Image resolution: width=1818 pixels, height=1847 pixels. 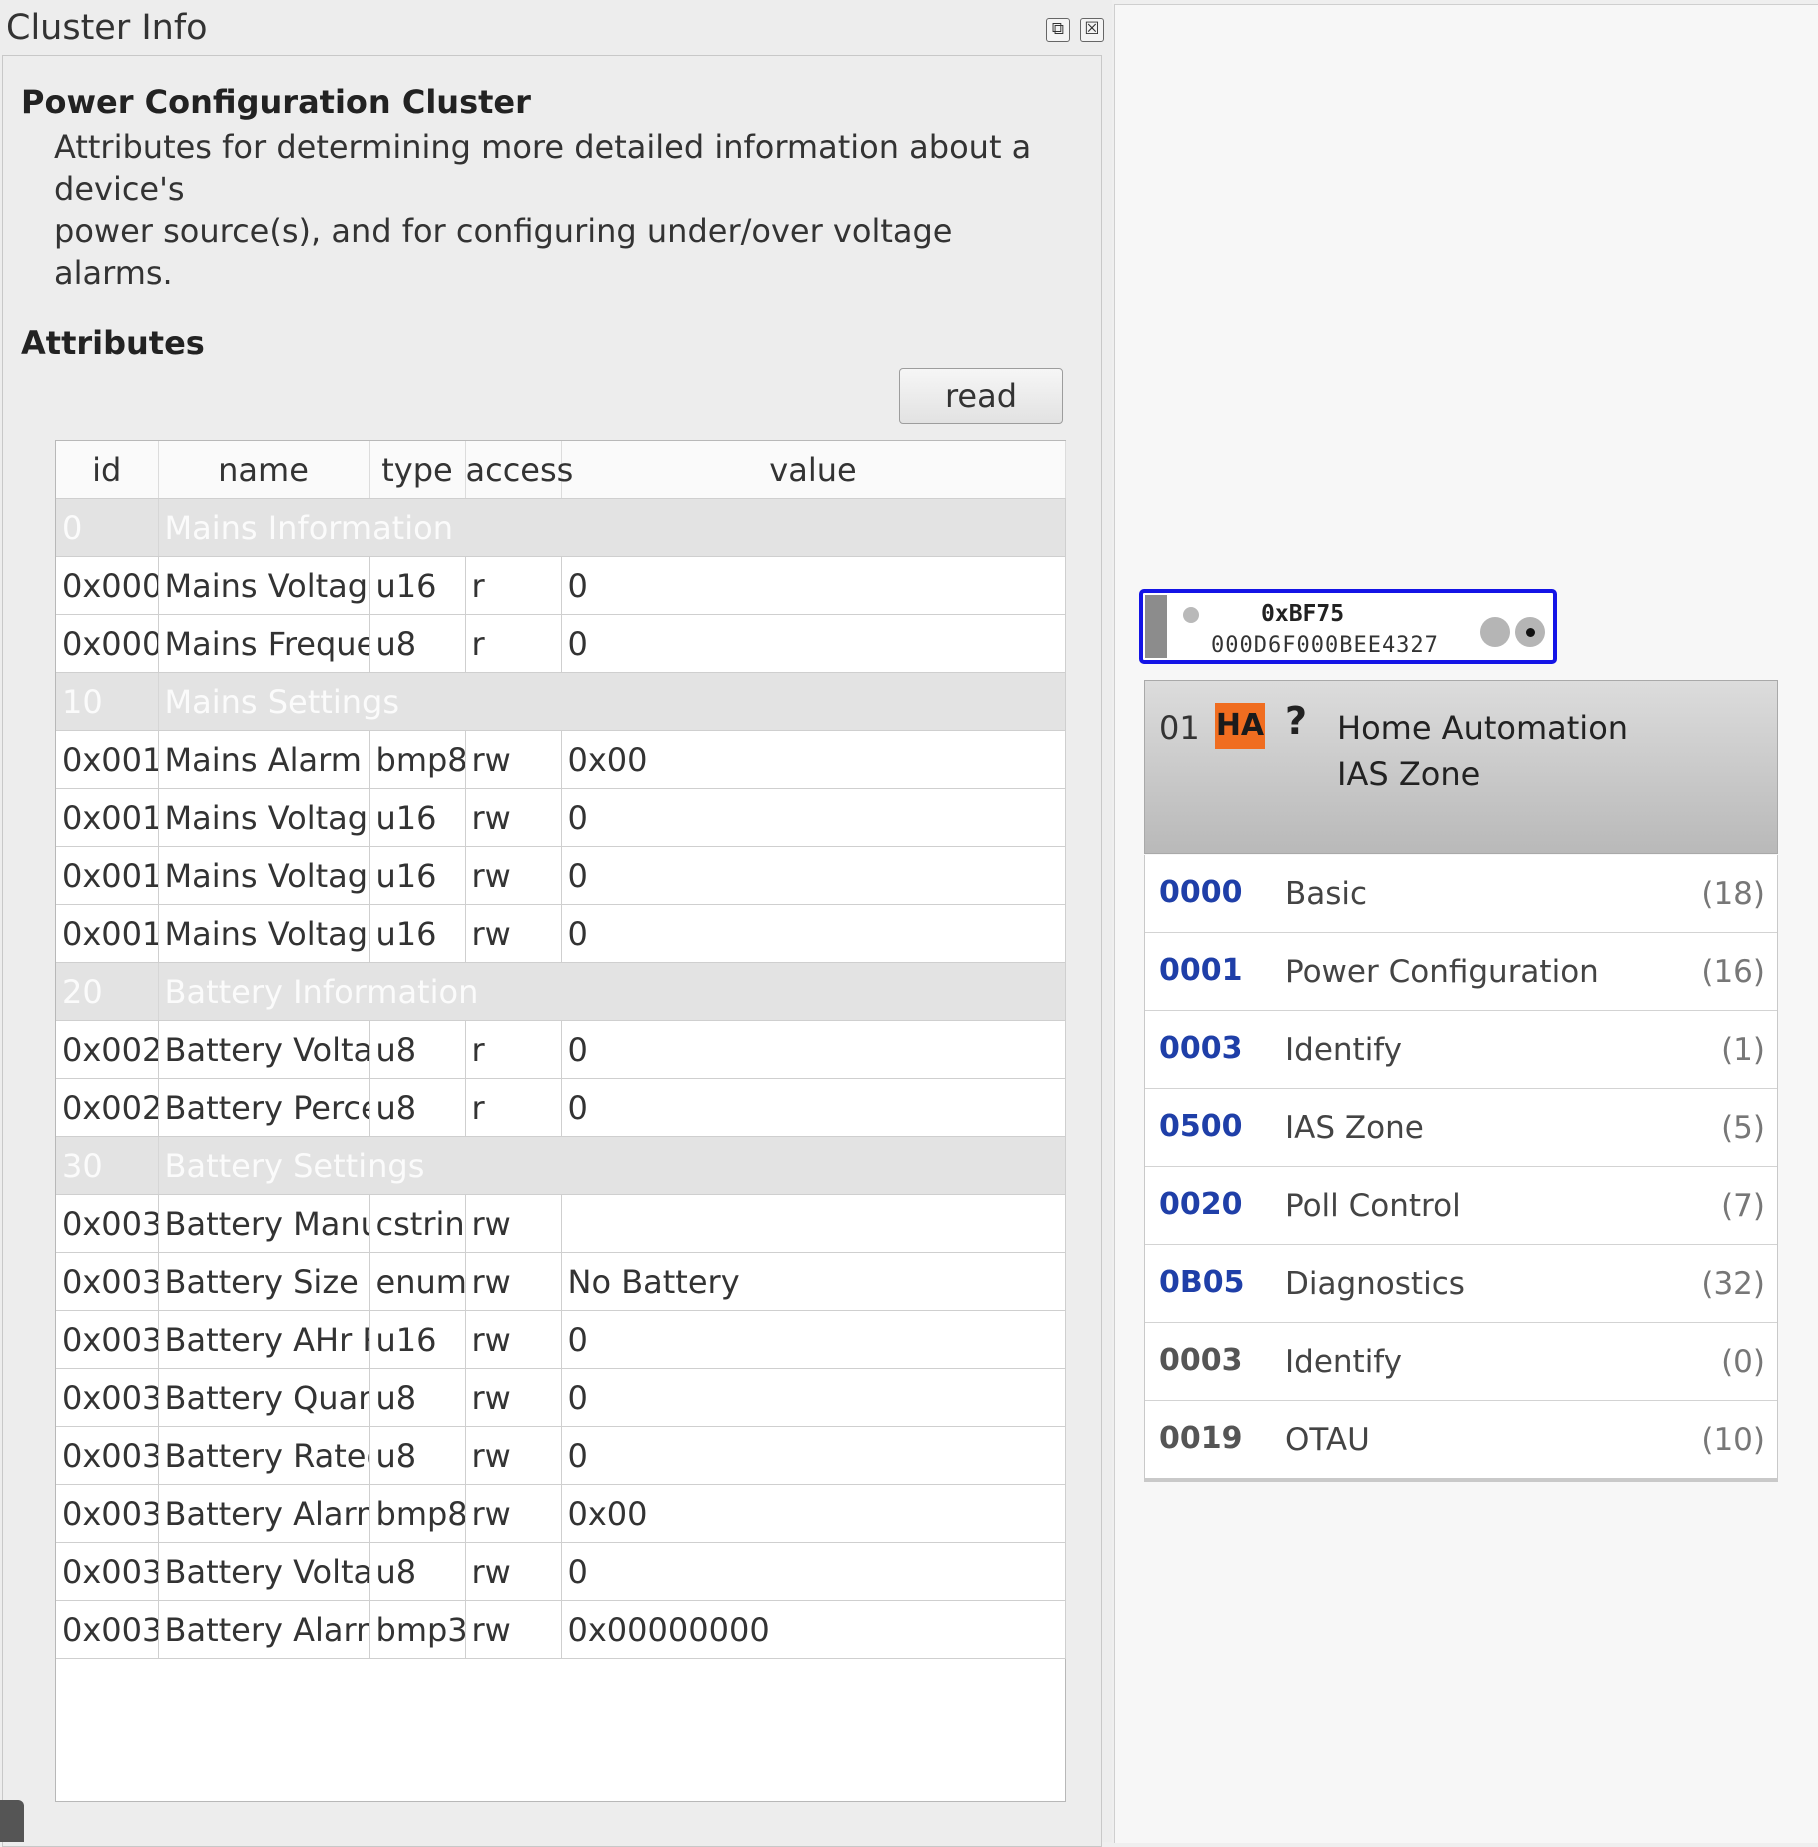 What do you see at coordinates (107, 1455) in the screenshot?
I see `attribute-id-cell: 0x0034` at bounding box center [107, 1455].